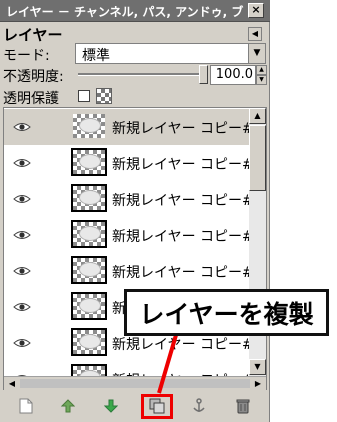 This screenshot has width=337, height=422. I want to click on close-button: ×, so click(256, 10).